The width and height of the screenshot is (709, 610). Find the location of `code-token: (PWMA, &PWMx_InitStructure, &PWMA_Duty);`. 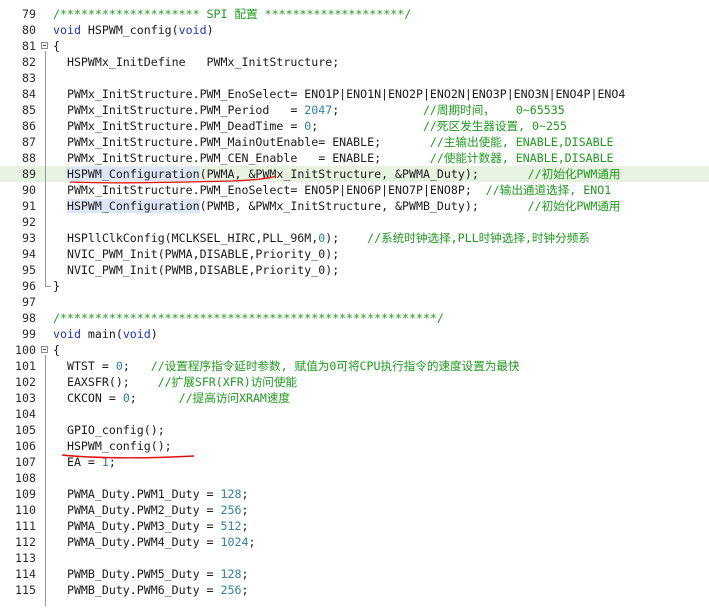

code-token: (PWMA, &PWMx_InitStructure, &PWMA_Duty); is located at coordinates (339, 174).